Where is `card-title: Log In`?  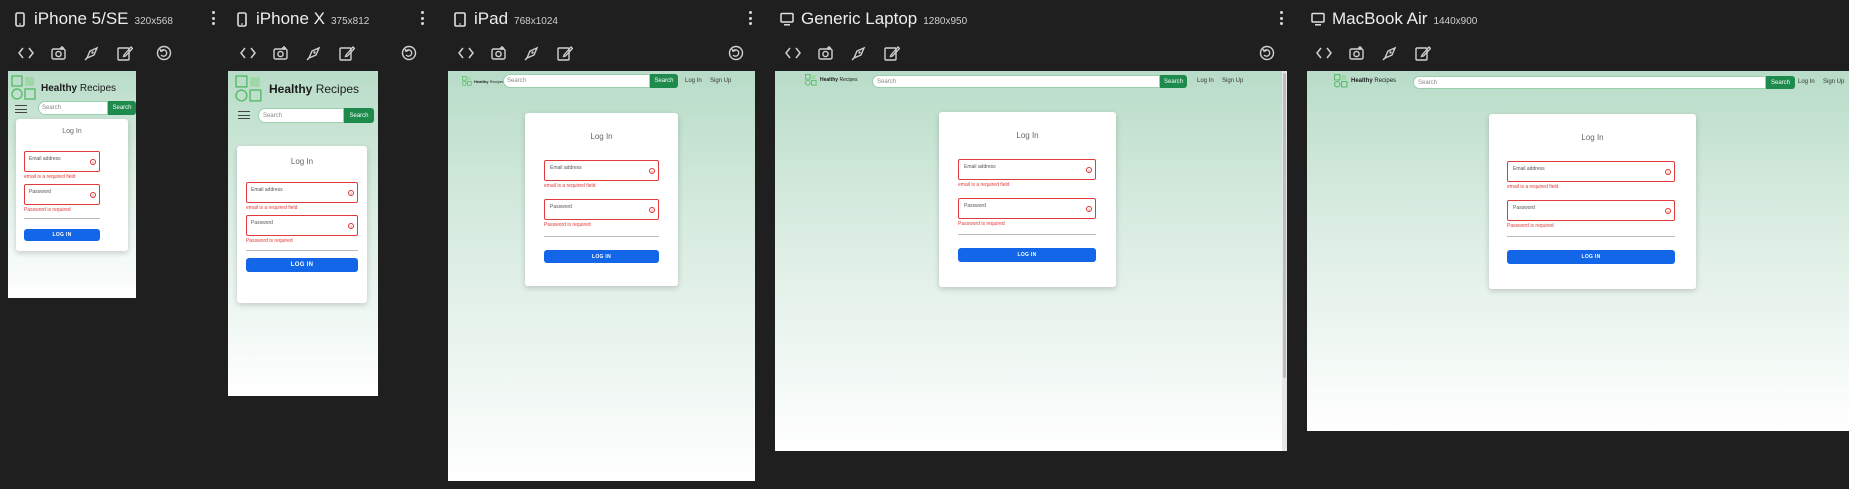
card-title: Log In is located at coordinates (302, 161).